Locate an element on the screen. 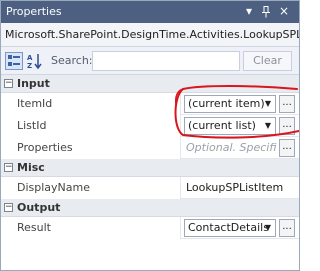  listid-dropdown: (current list) ▼ is located at coordinates (230, 126).